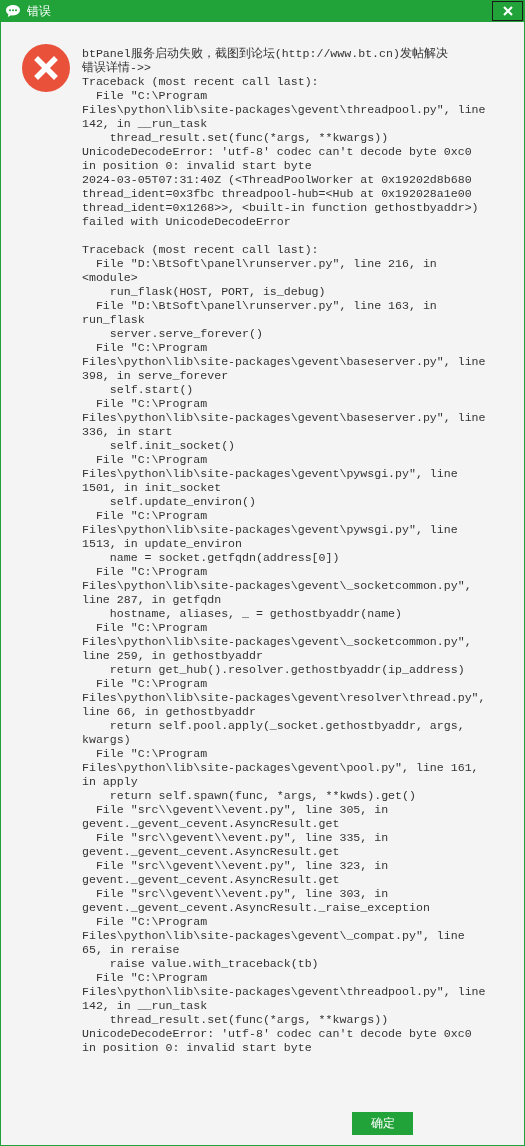 This screenshot has height=1146, width=525. Describe the element at coordinates (265, 61) in the screenshot. I see `error-heading: btPanel服务启动失败，截图到论坛(http://www.bt.cn)发帖解决错误详情->>` at that location.